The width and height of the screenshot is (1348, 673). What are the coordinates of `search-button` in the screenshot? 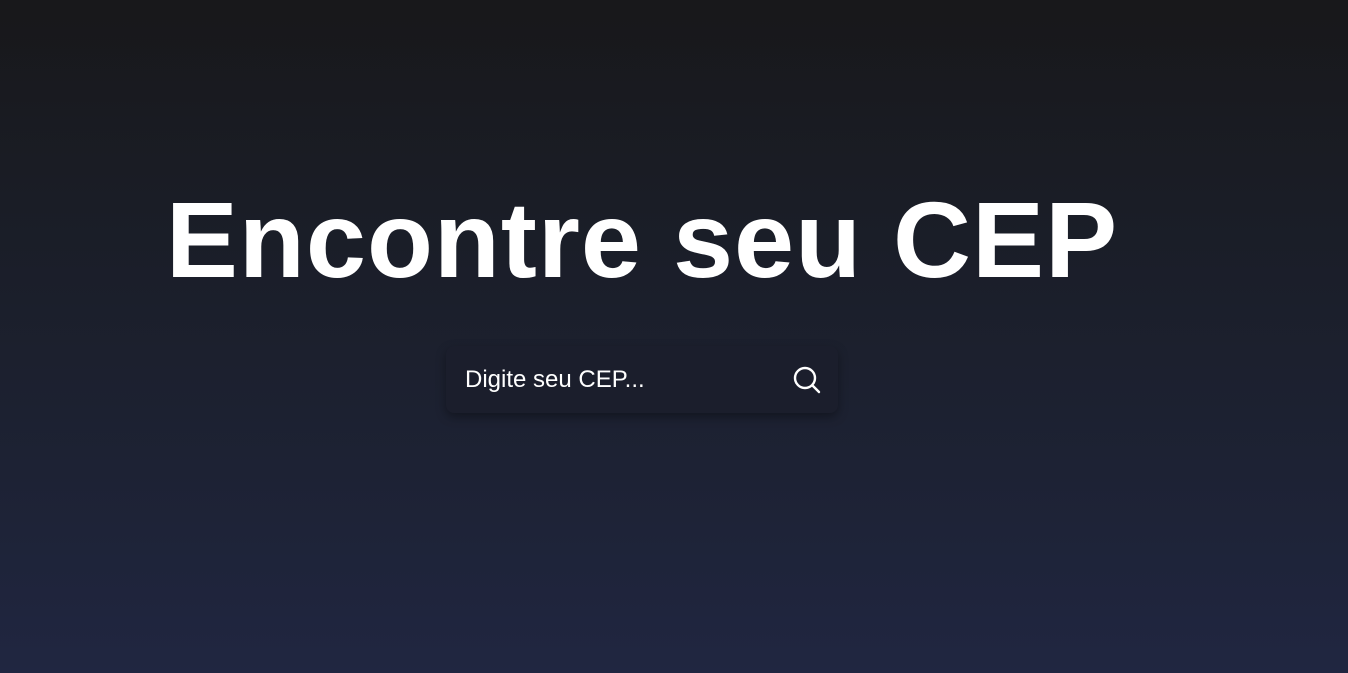 It's located at (806, 379).